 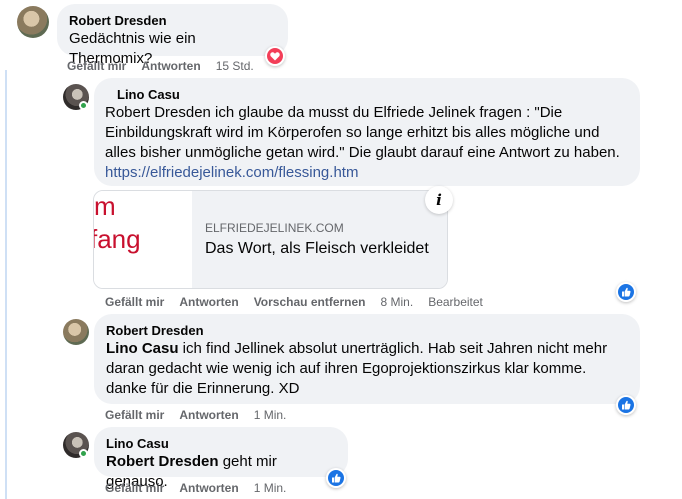 I want to click on thumbnail-text: fang, so click(x=117, y=239).